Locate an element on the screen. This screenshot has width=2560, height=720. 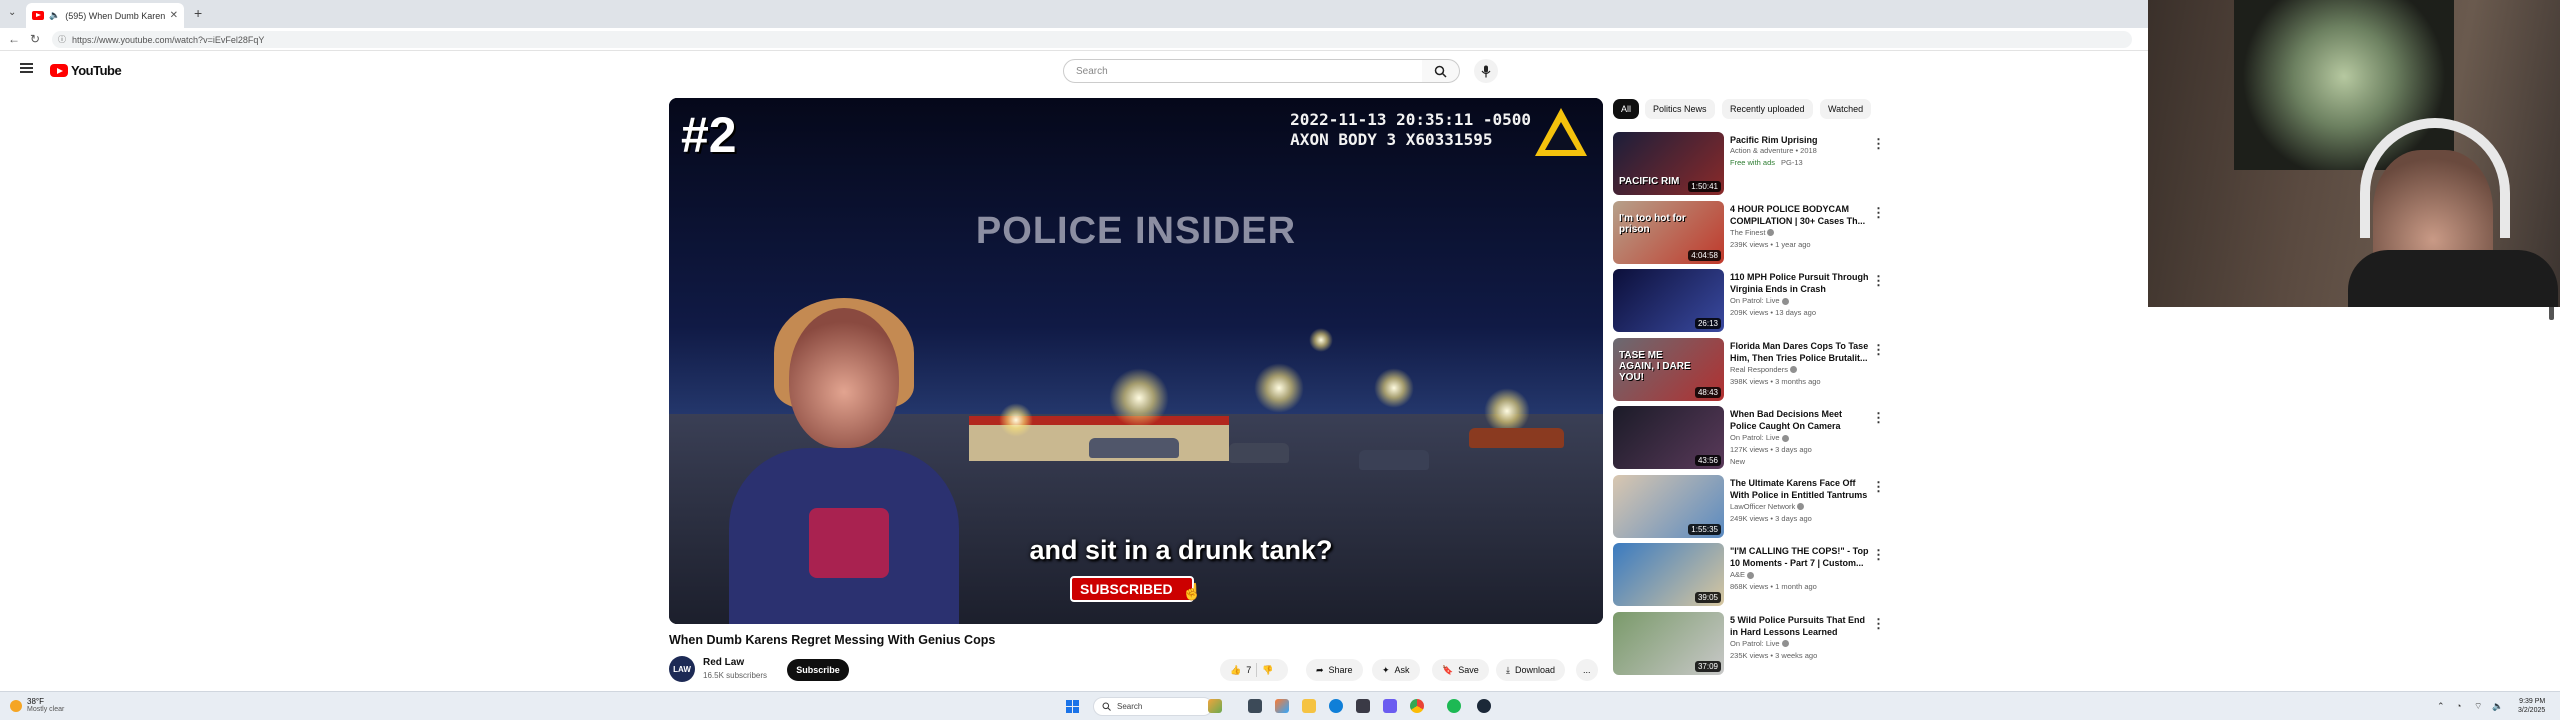
start-menu-button is located at coordinates (1072, 706).